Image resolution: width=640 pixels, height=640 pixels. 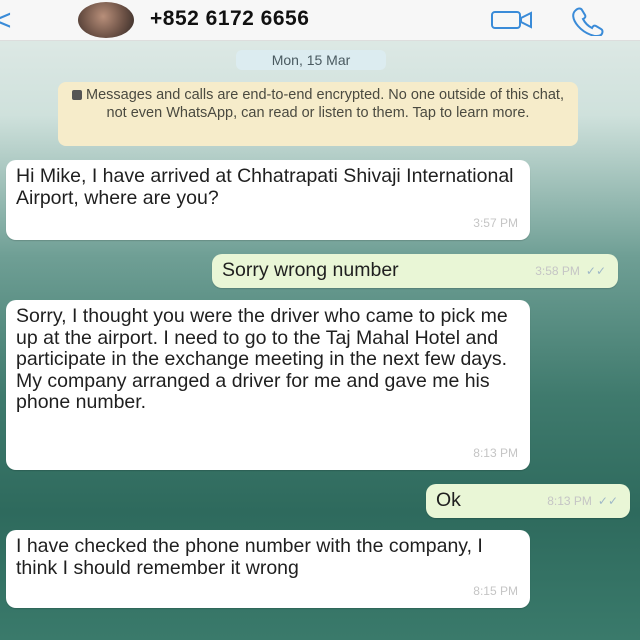 I want to click on message-text: Ok, so click(x=448, y=500).